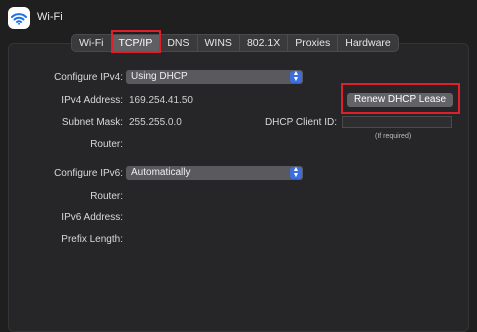 The image size is (477, 332). What do you see at coordinates (88, 77) in the screenshot?
I see `configure-ipv4-label: Configure IPv4:` at bounding box center [88, 77].